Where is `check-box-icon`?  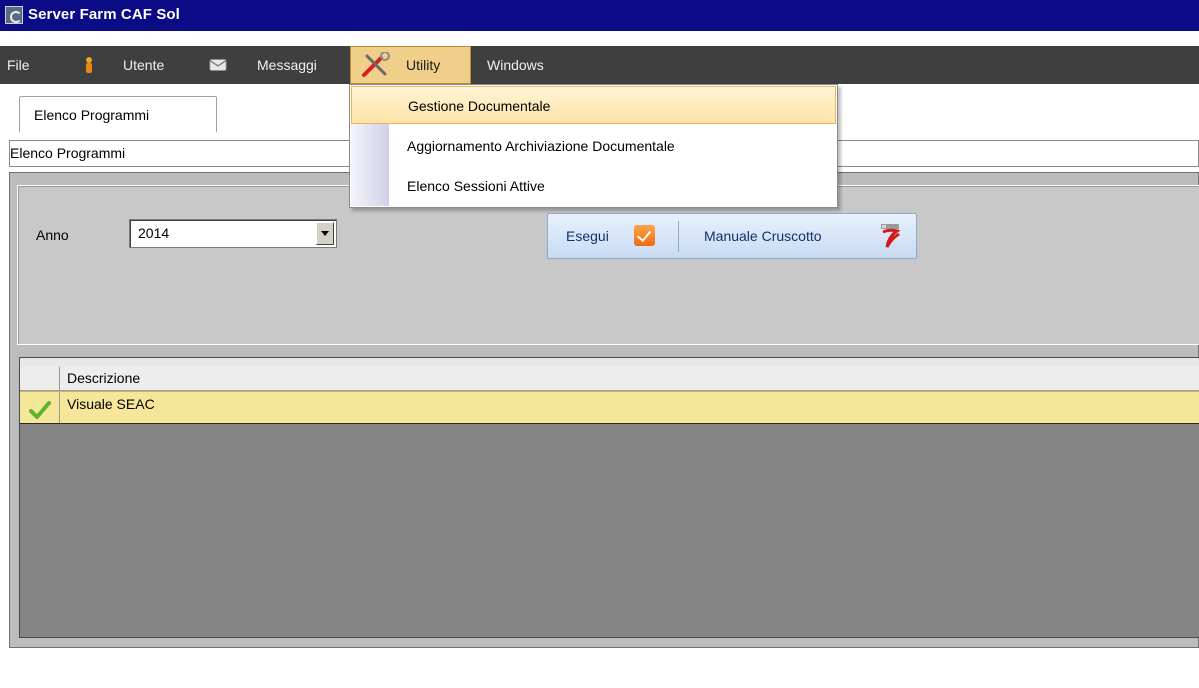 check-box-icon is located at coordinates (644, 235).